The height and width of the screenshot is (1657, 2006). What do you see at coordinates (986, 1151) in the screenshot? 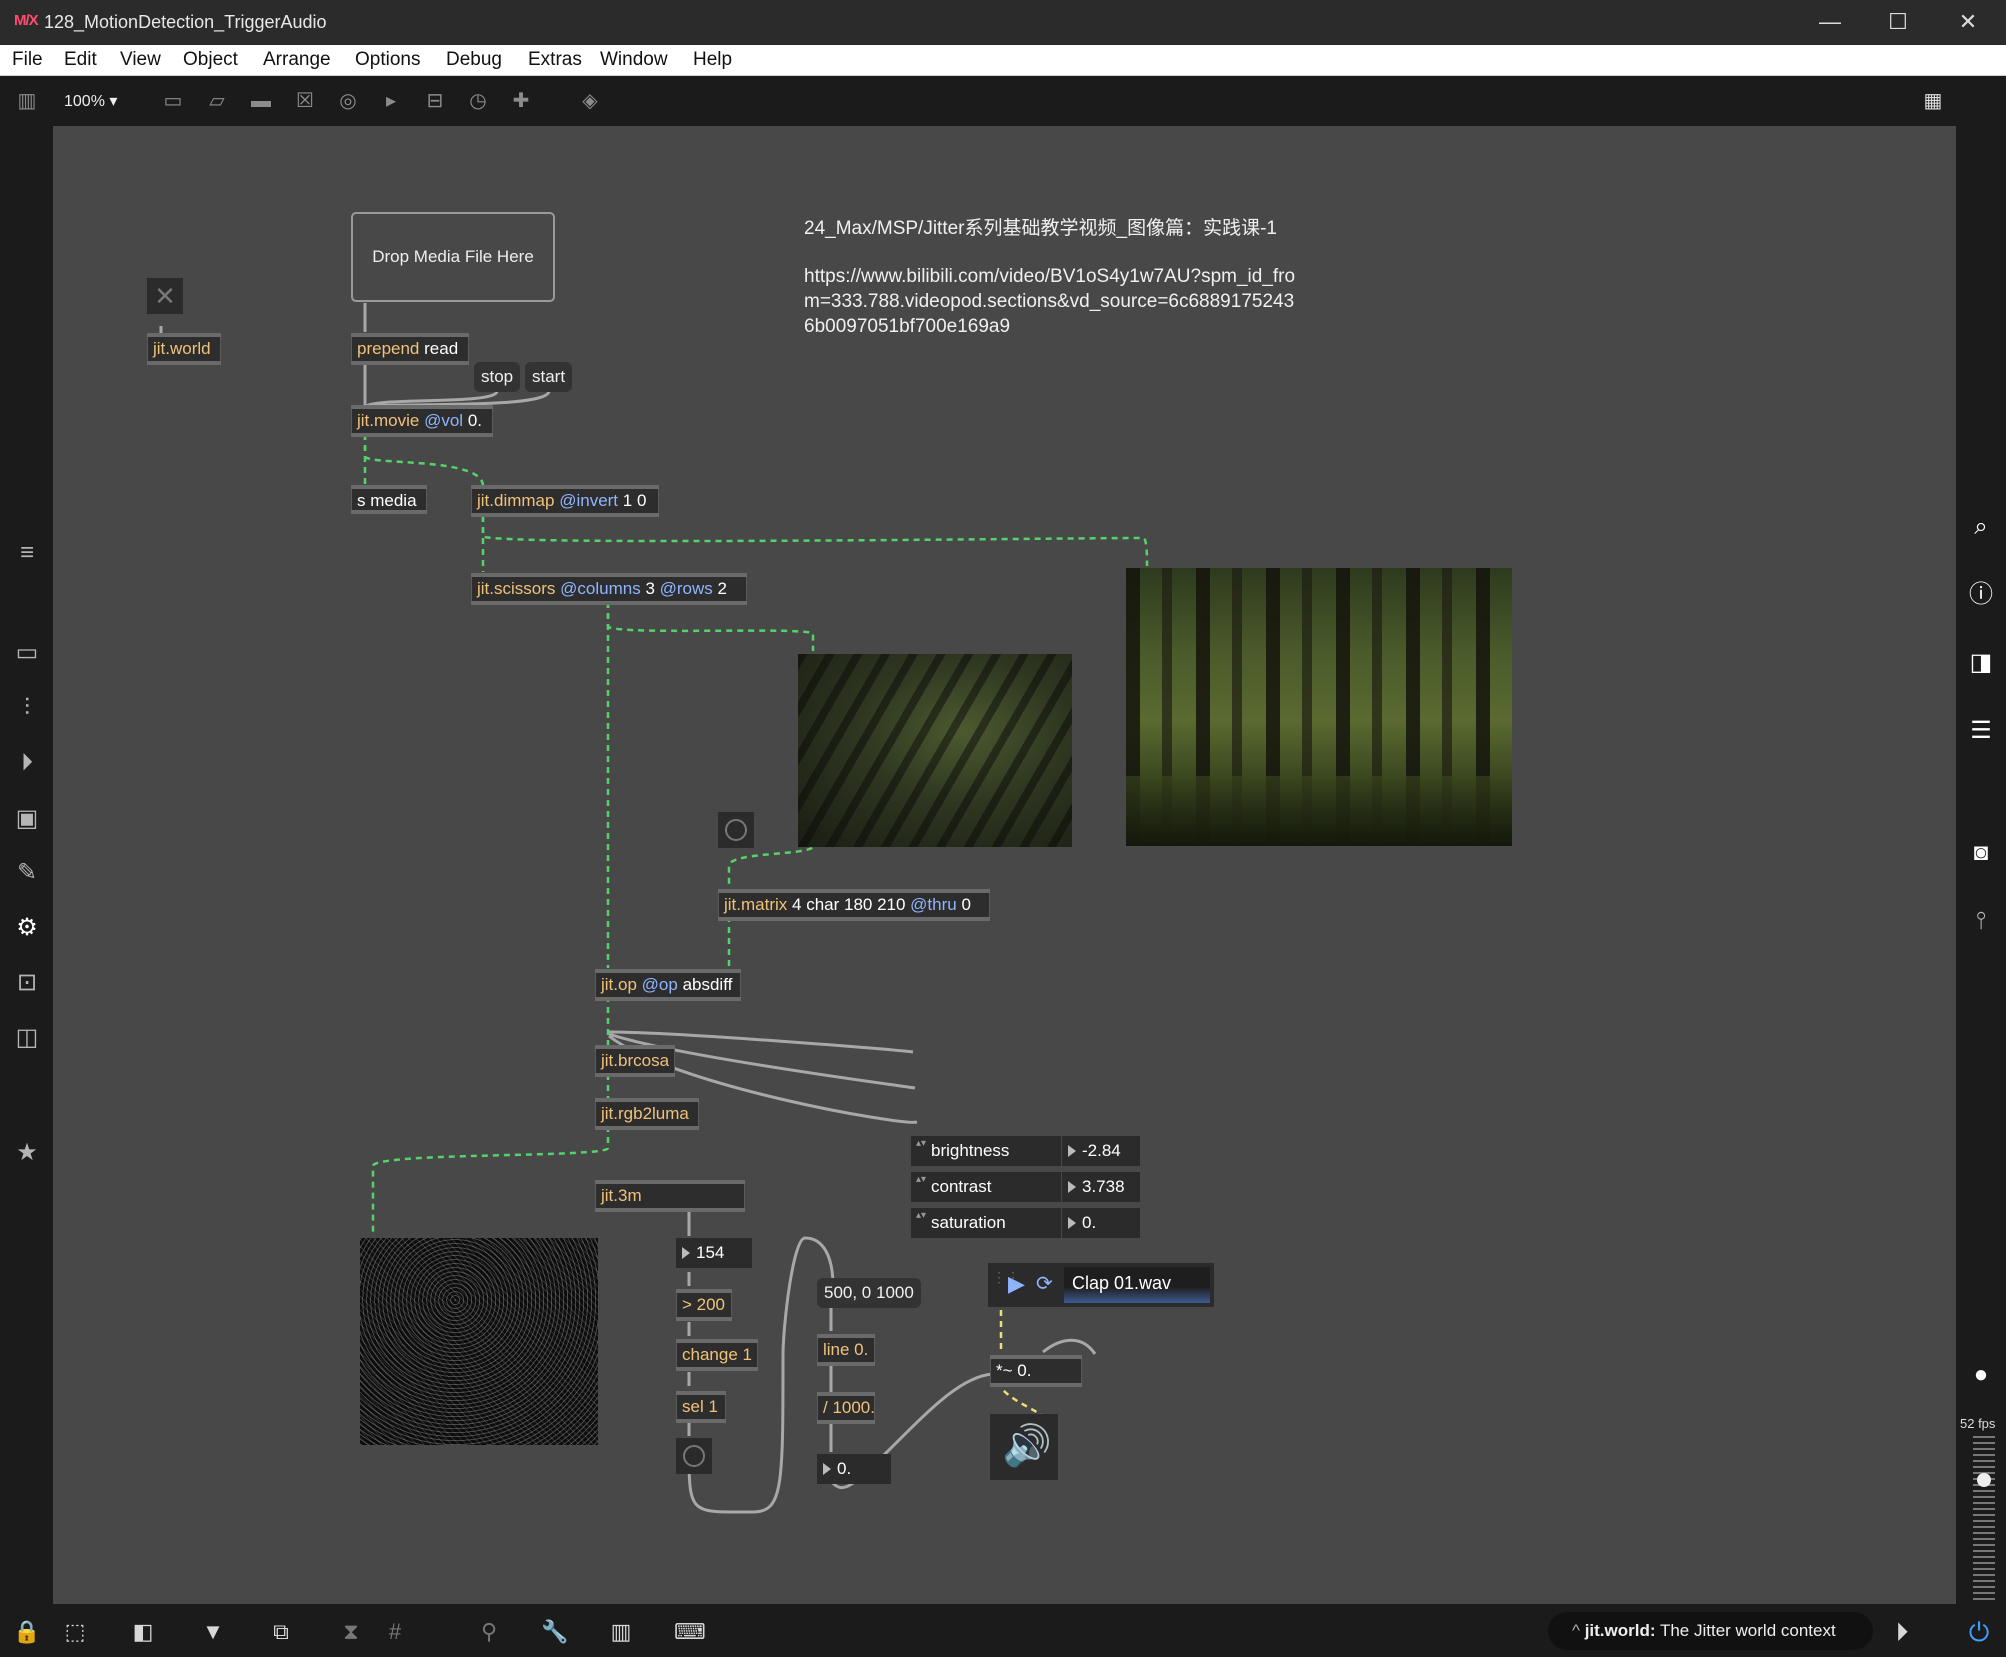
I see `attrui-brightness-label: brightness` at bounding box center [986, 1151].